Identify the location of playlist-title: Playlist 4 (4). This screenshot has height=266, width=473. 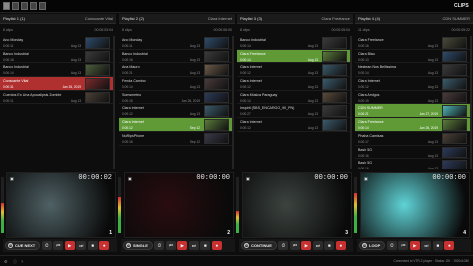
(369, 18).